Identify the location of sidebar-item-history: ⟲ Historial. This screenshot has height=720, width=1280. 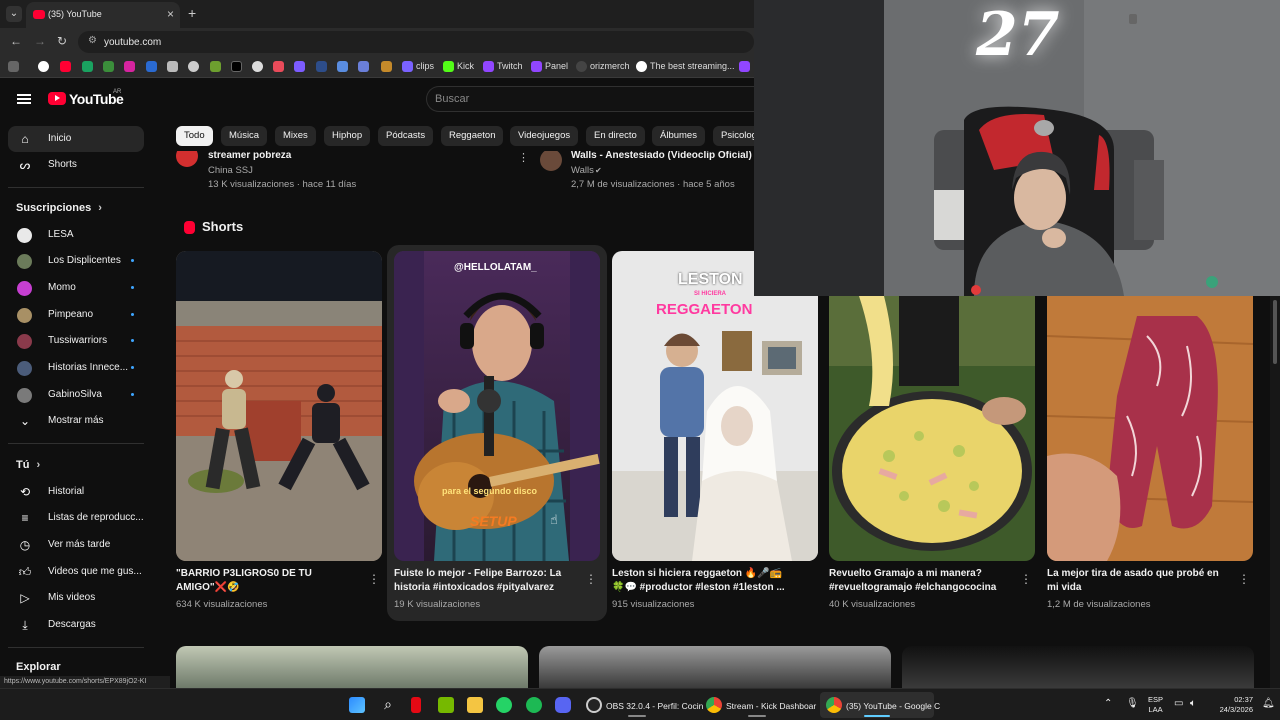
(76, 492).